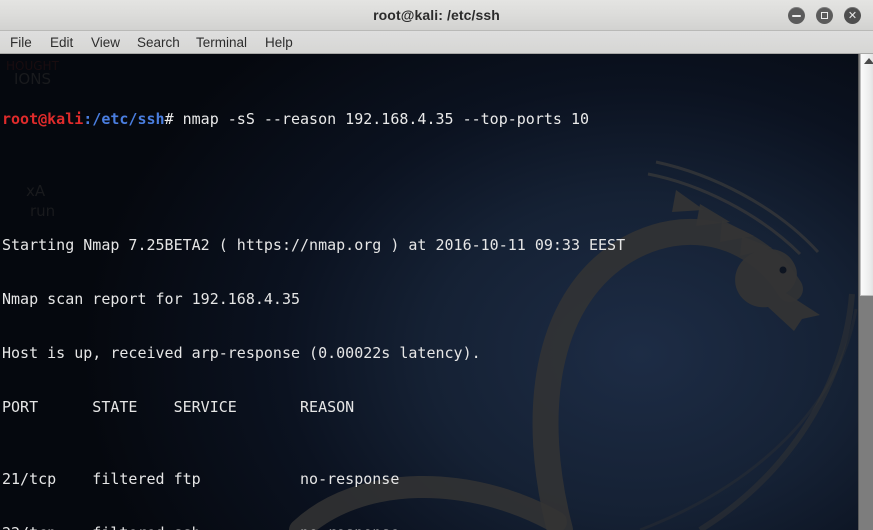 Image resolution: width=873 pixels, height=530 pixels. What do you see at coordinates (158, 42) in the screenshot?
I see `menu-item-search: Search` at bounding box center [158, 42].